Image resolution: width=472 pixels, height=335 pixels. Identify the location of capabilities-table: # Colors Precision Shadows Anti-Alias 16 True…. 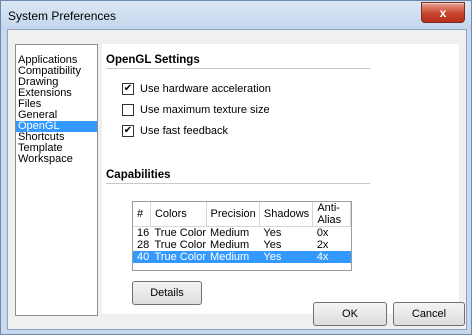
(242, 236).